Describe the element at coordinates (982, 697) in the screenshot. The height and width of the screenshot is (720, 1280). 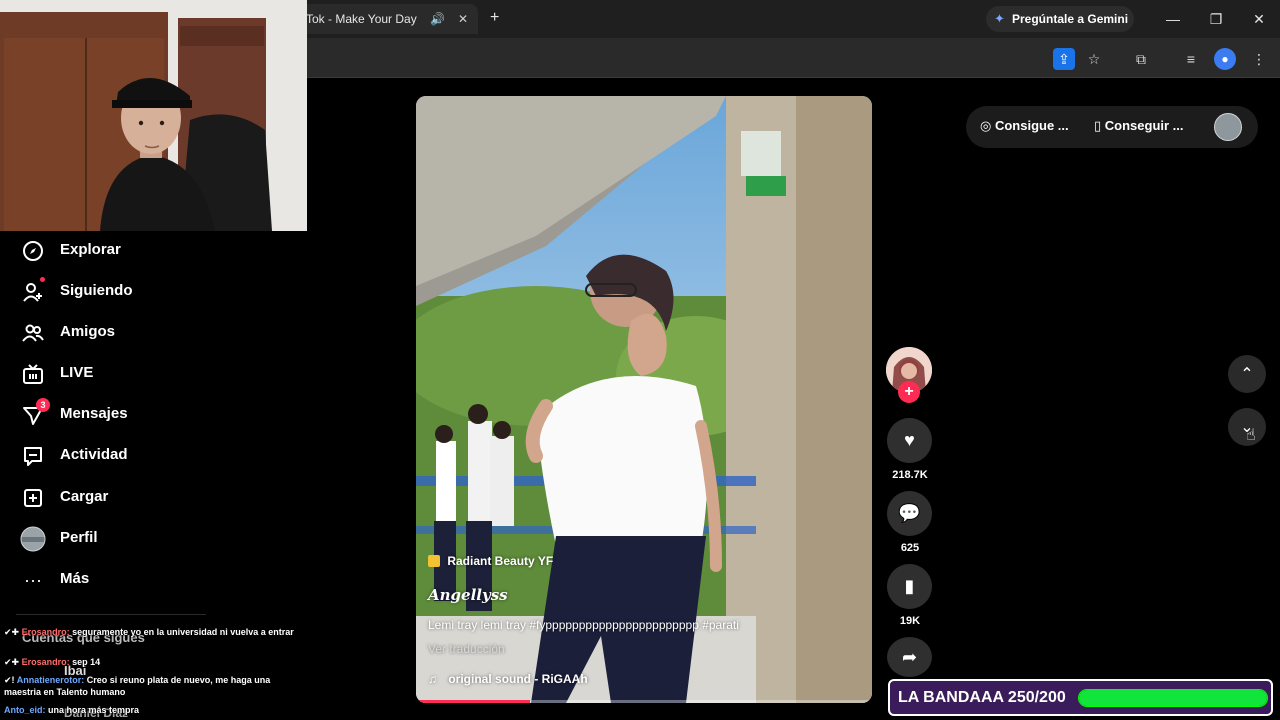
I see `goal-label: LA BANDAAA 250/200` at that location.